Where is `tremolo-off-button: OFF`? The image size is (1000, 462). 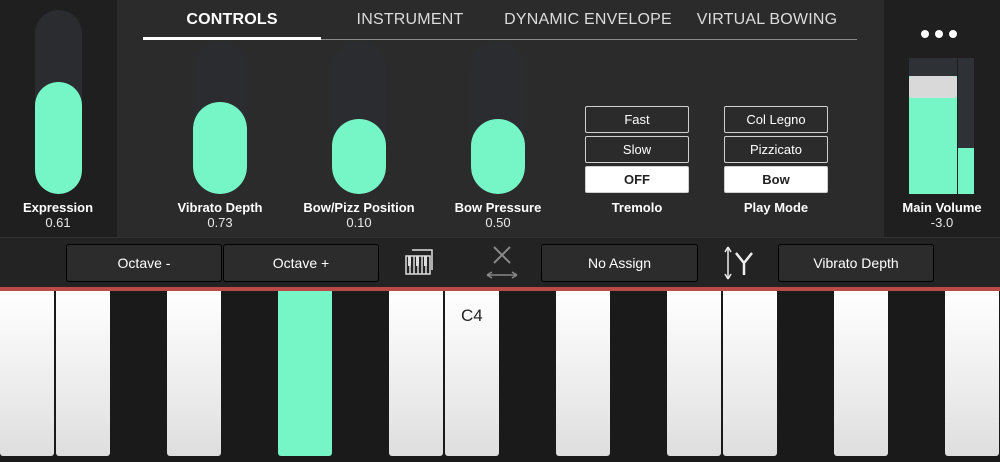
tremolo-off-button: OFF is located at coordinates (637, 179).